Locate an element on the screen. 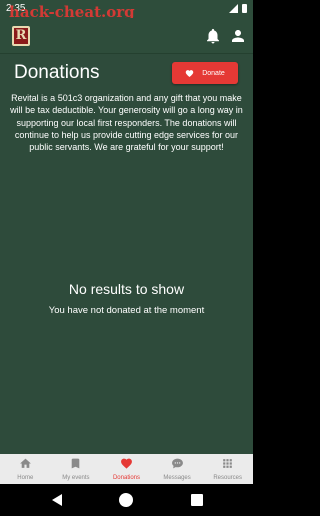 The image size is (320, 516). donate-button: Donate is located at coordinates (205, 73).